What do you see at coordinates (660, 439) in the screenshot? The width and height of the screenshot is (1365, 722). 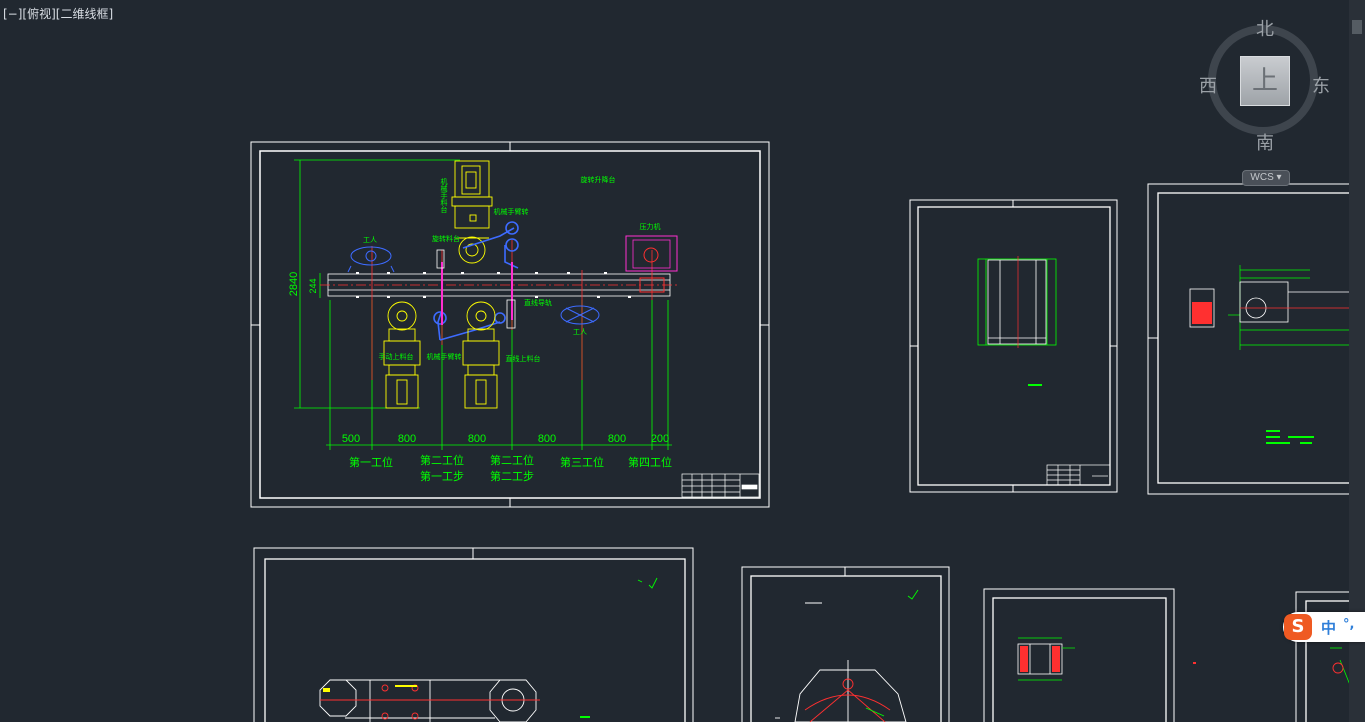 I see `dim-bottom-5: 200` at bounding box center [660, 439].